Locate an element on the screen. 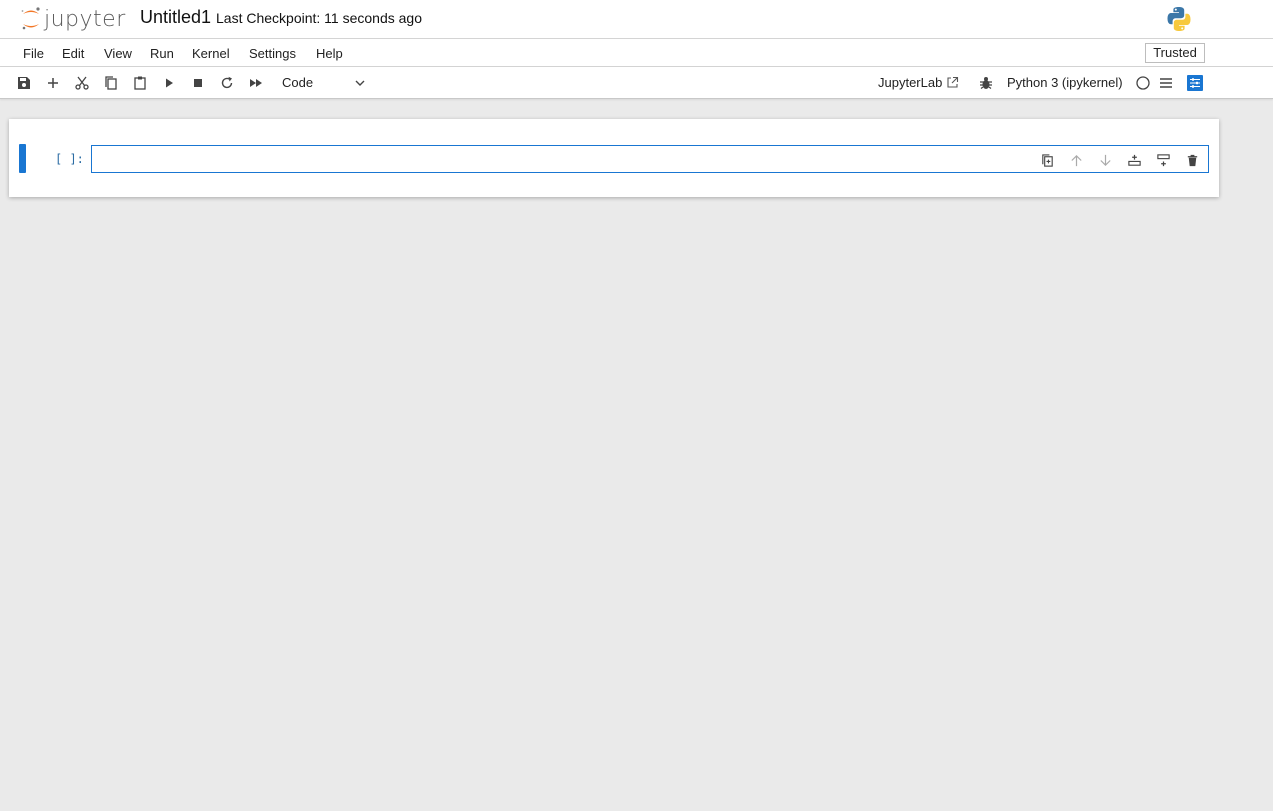 Image resolution: width=1273 pixels, height=811 pixels. cut-icon is located at coordinates (82, 83).